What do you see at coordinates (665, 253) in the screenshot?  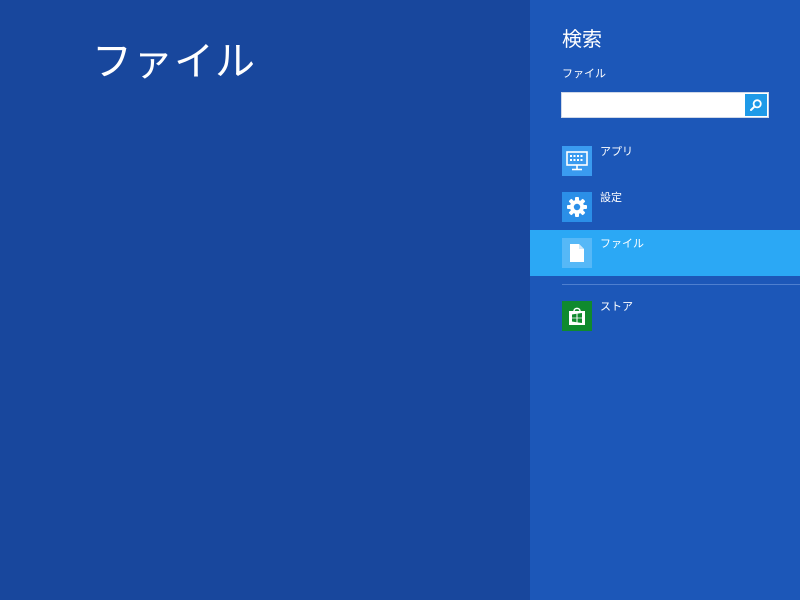 I see `charm-item-files: ファイル` at bounding box center [665, 253].